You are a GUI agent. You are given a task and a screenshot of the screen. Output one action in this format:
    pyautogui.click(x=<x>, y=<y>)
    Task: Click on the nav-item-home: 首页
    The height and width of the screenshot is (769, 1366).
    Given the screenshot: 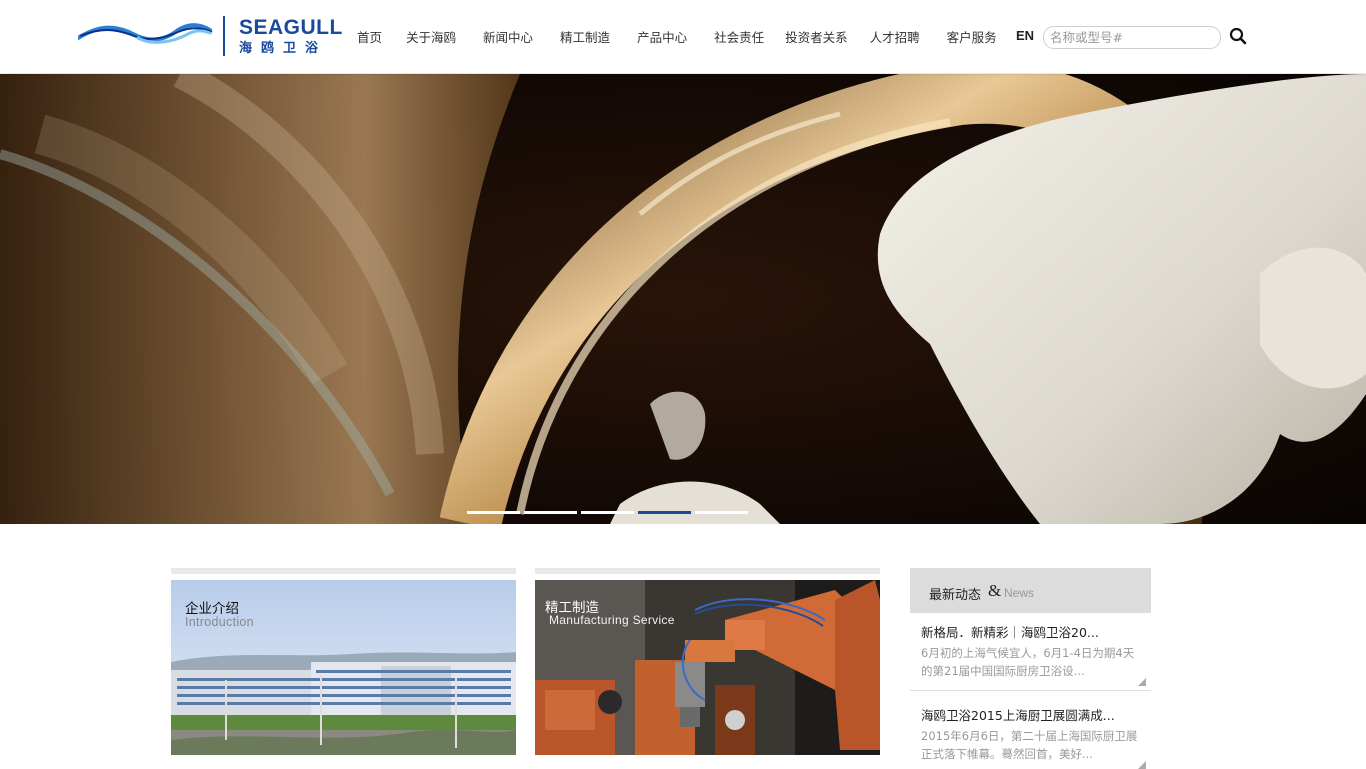 What is the action you would take?
    pyautogui.click(x=369, y=36)
    